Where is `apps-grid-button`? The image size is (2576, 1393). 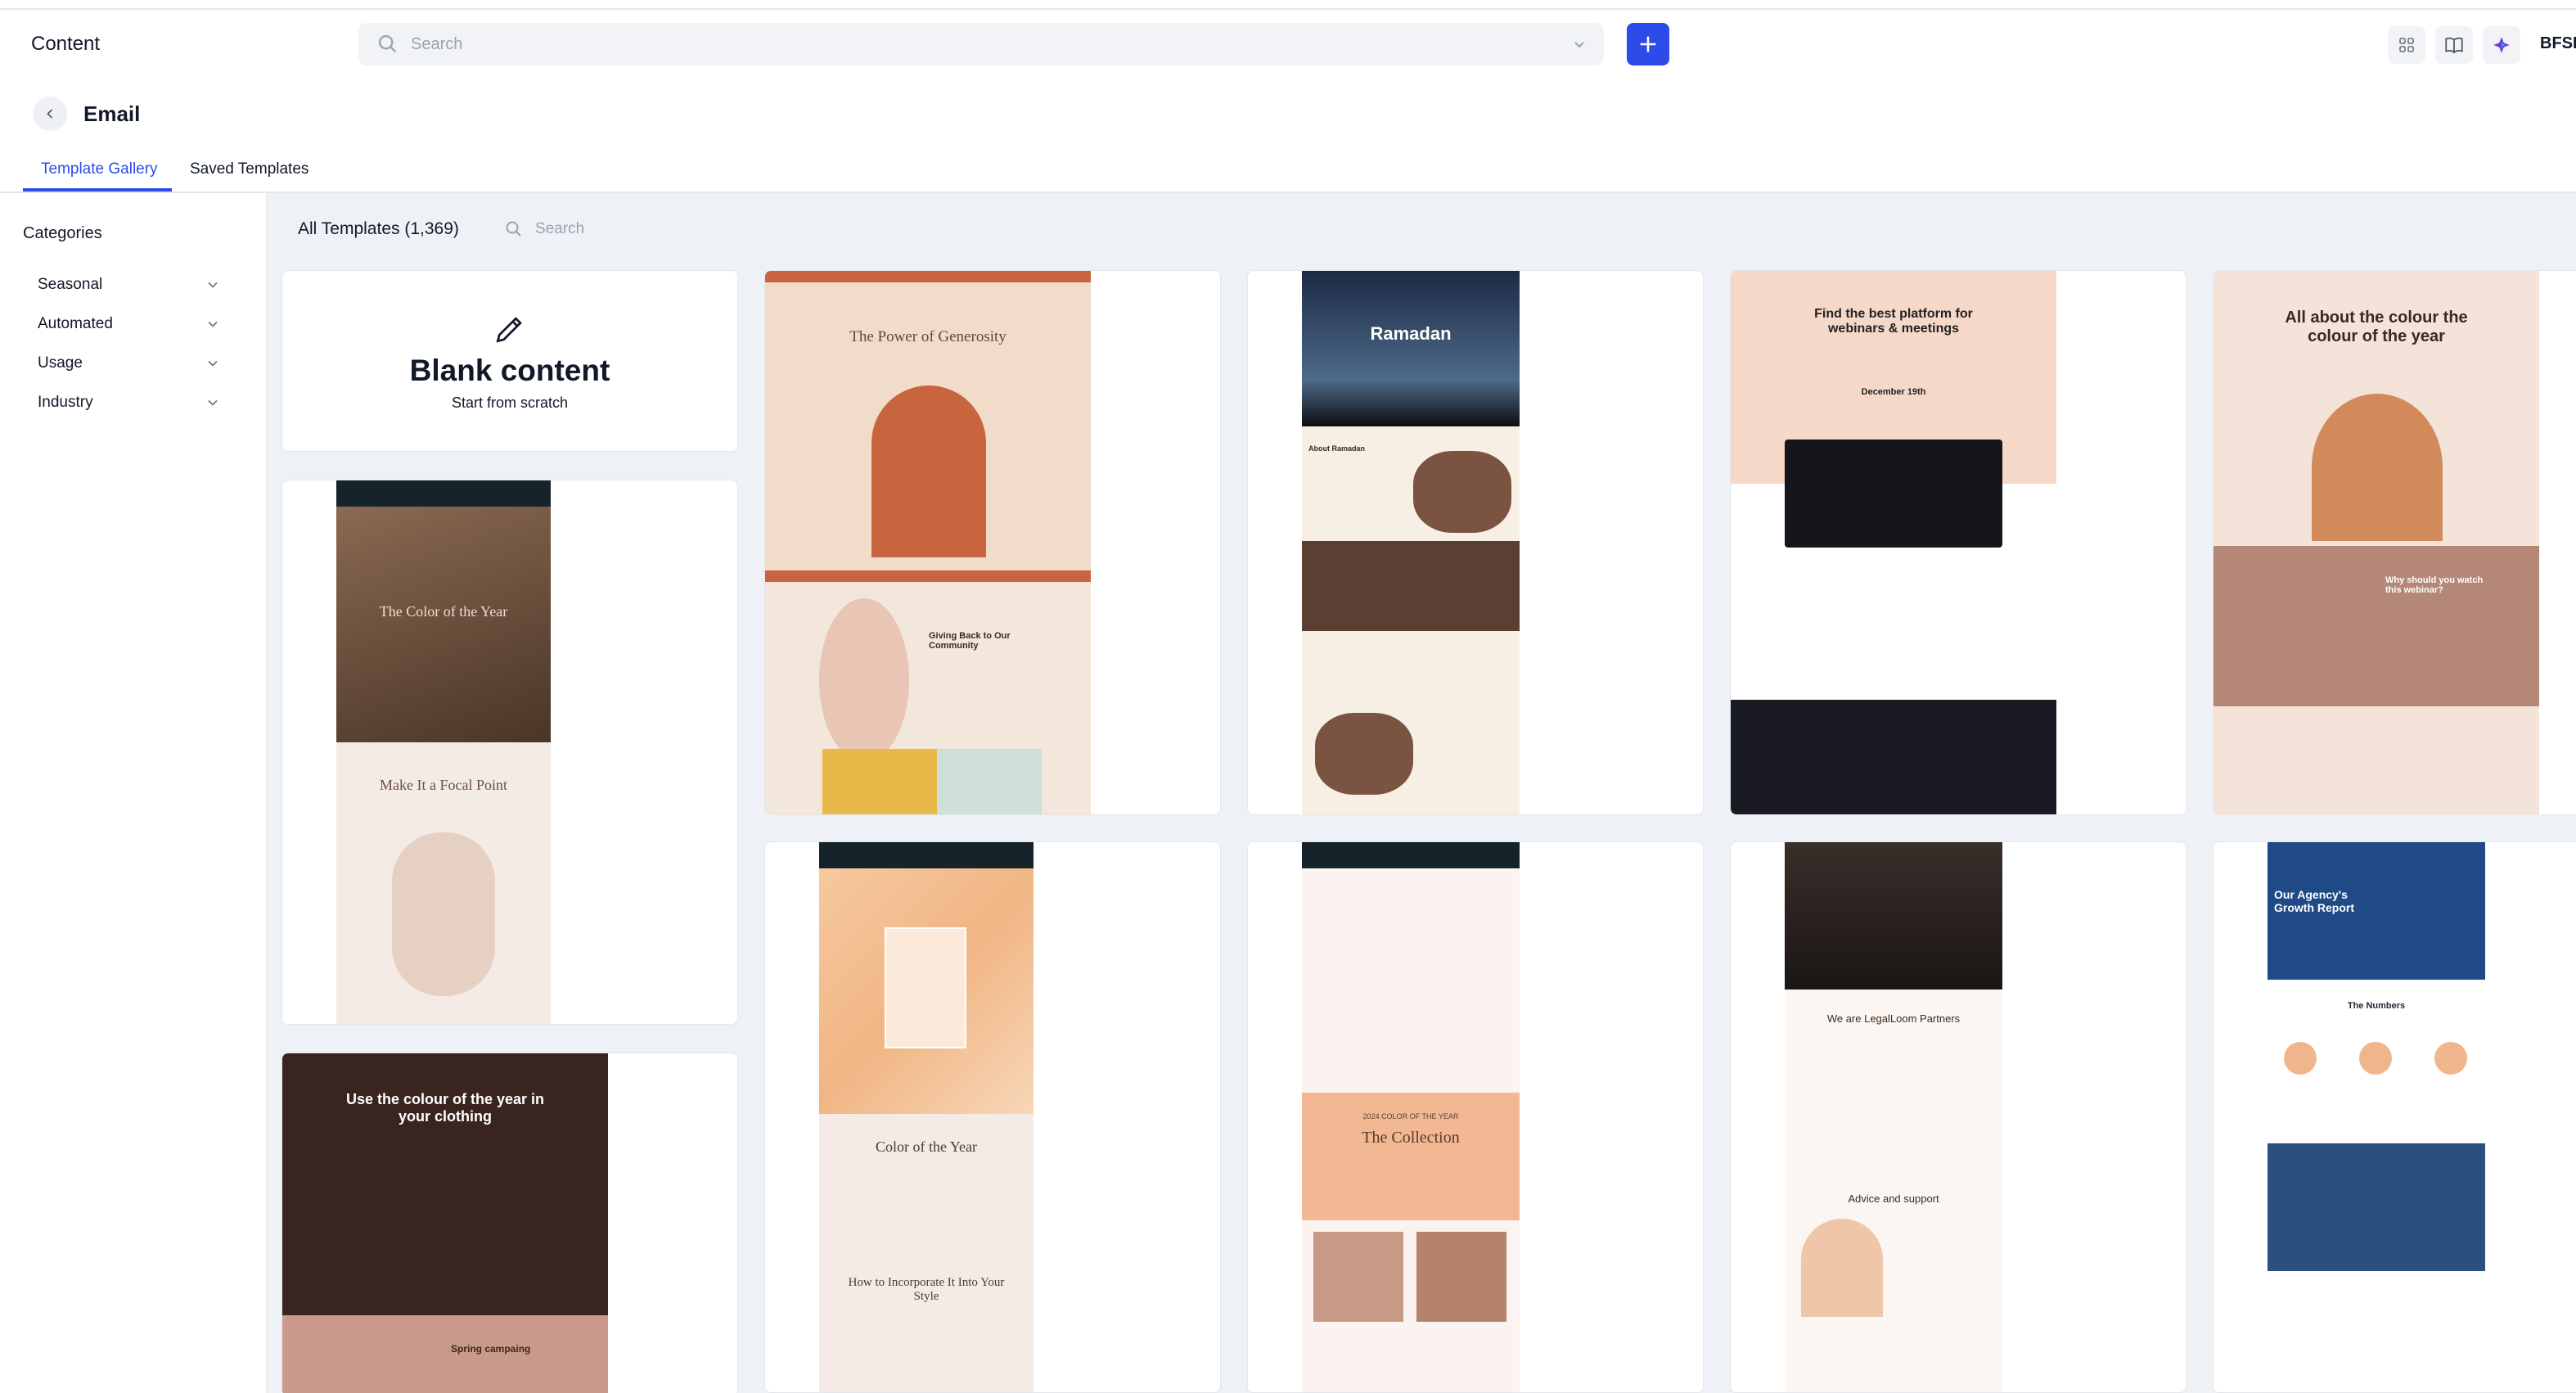 apps-grid-button is located at coordinates (2406, 45).